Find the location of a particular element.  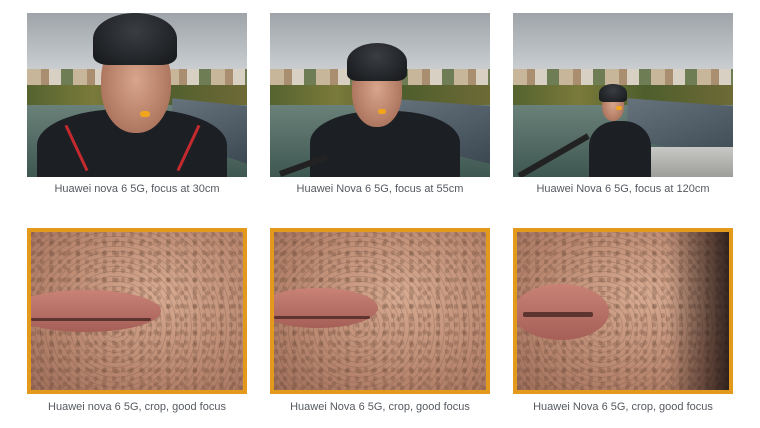

photo-caption: Huawei nova 6 5G, crop, good focus is located at coordinates (137, 407).